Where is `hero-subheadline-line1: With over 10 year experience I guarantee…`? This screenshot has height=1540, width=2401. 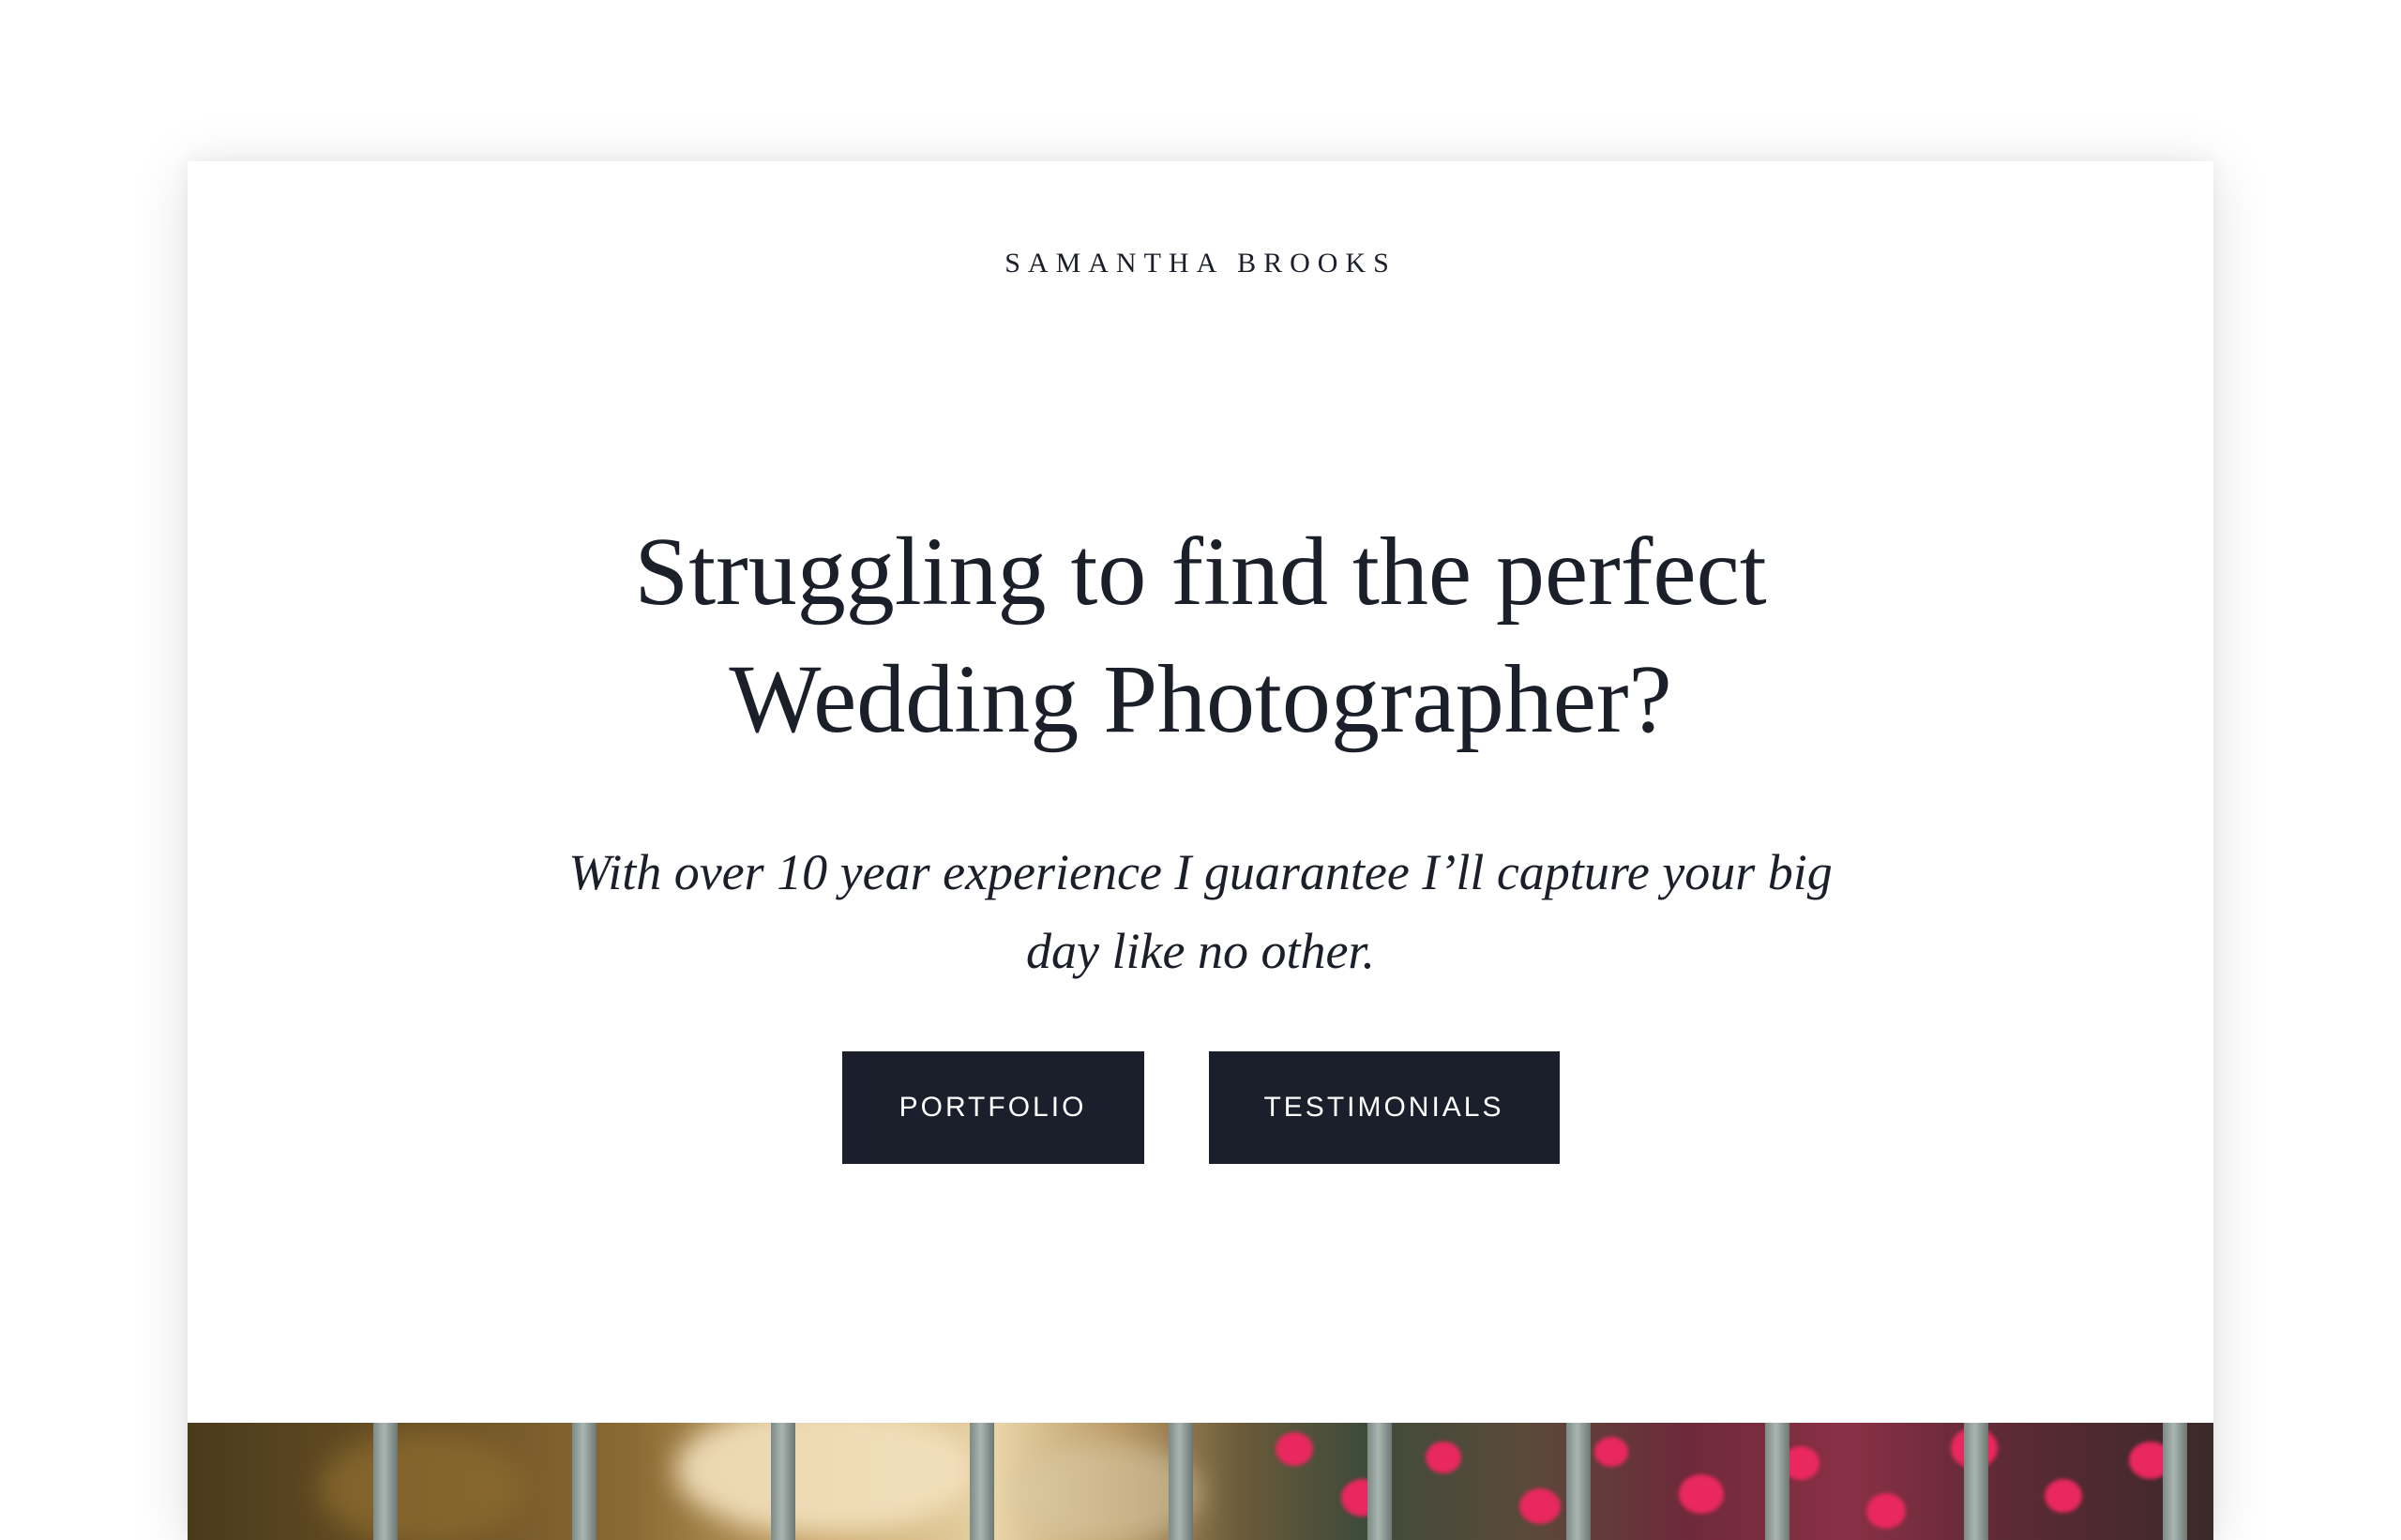 hero-subheadline-line1: With over 10 year experience I guarantee… is located at coordinates (1200, 872).